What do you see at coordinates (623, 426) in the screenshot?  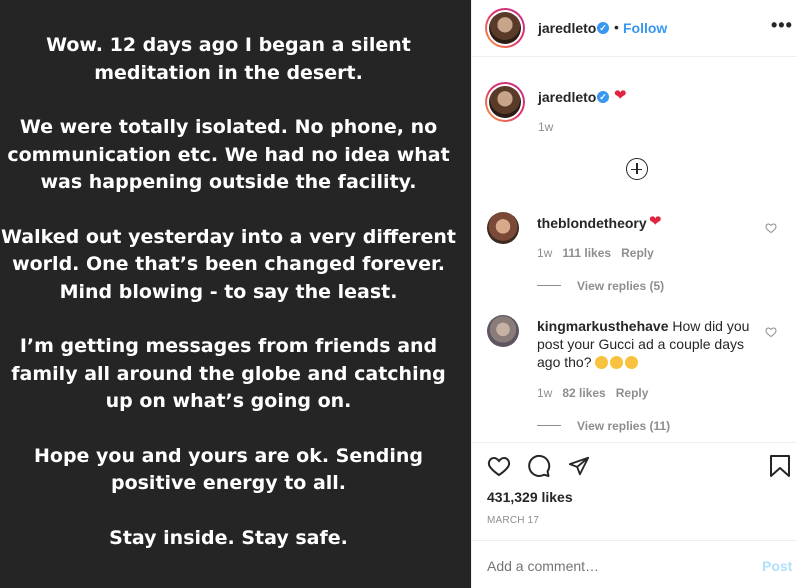 I see `view-replies-button: View replies (11)` at bounding box center [623, 426].